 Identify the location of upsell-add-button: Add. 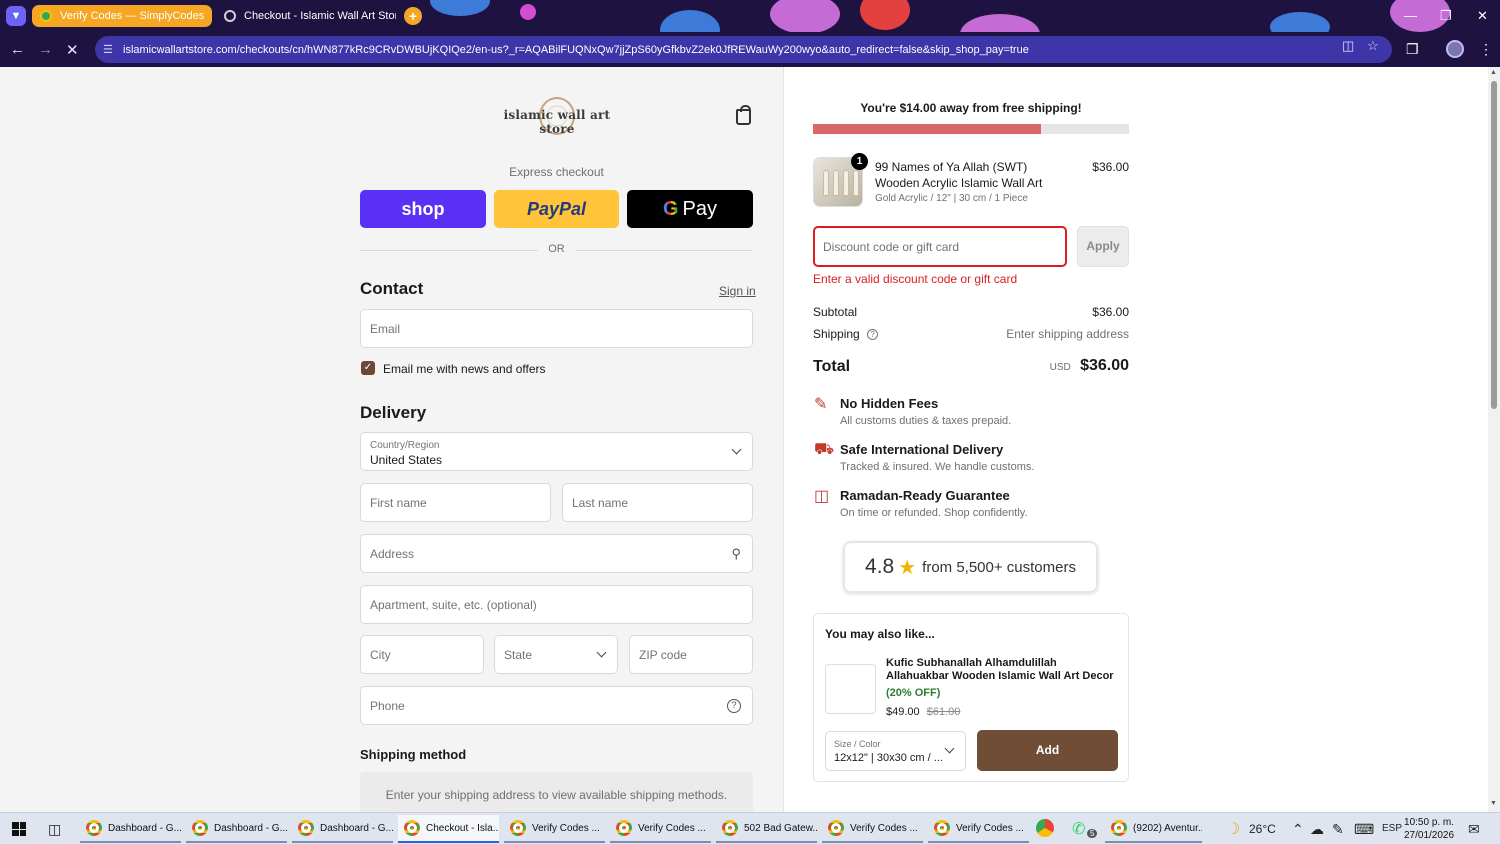
(1047, 750).